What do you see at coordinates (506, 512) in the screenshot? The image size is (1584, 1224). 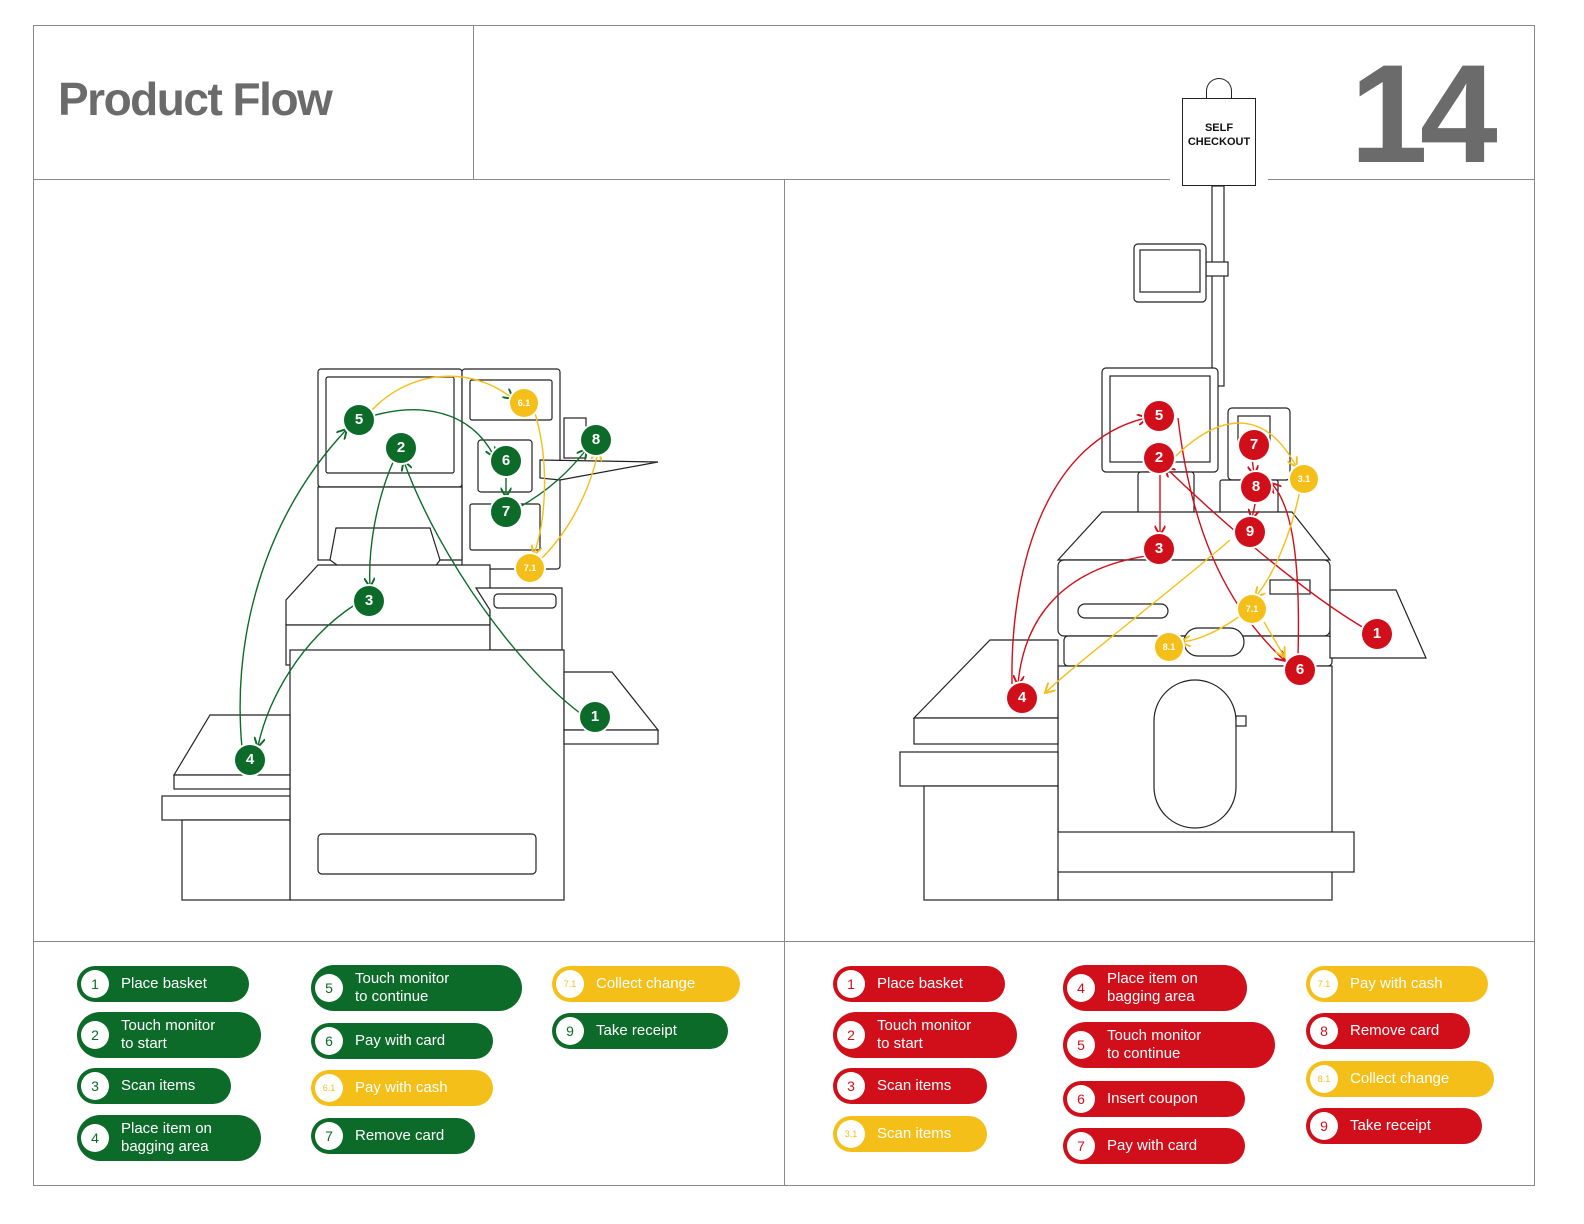 I see `left-marker-7: 7` at bounding box center [506, 512].